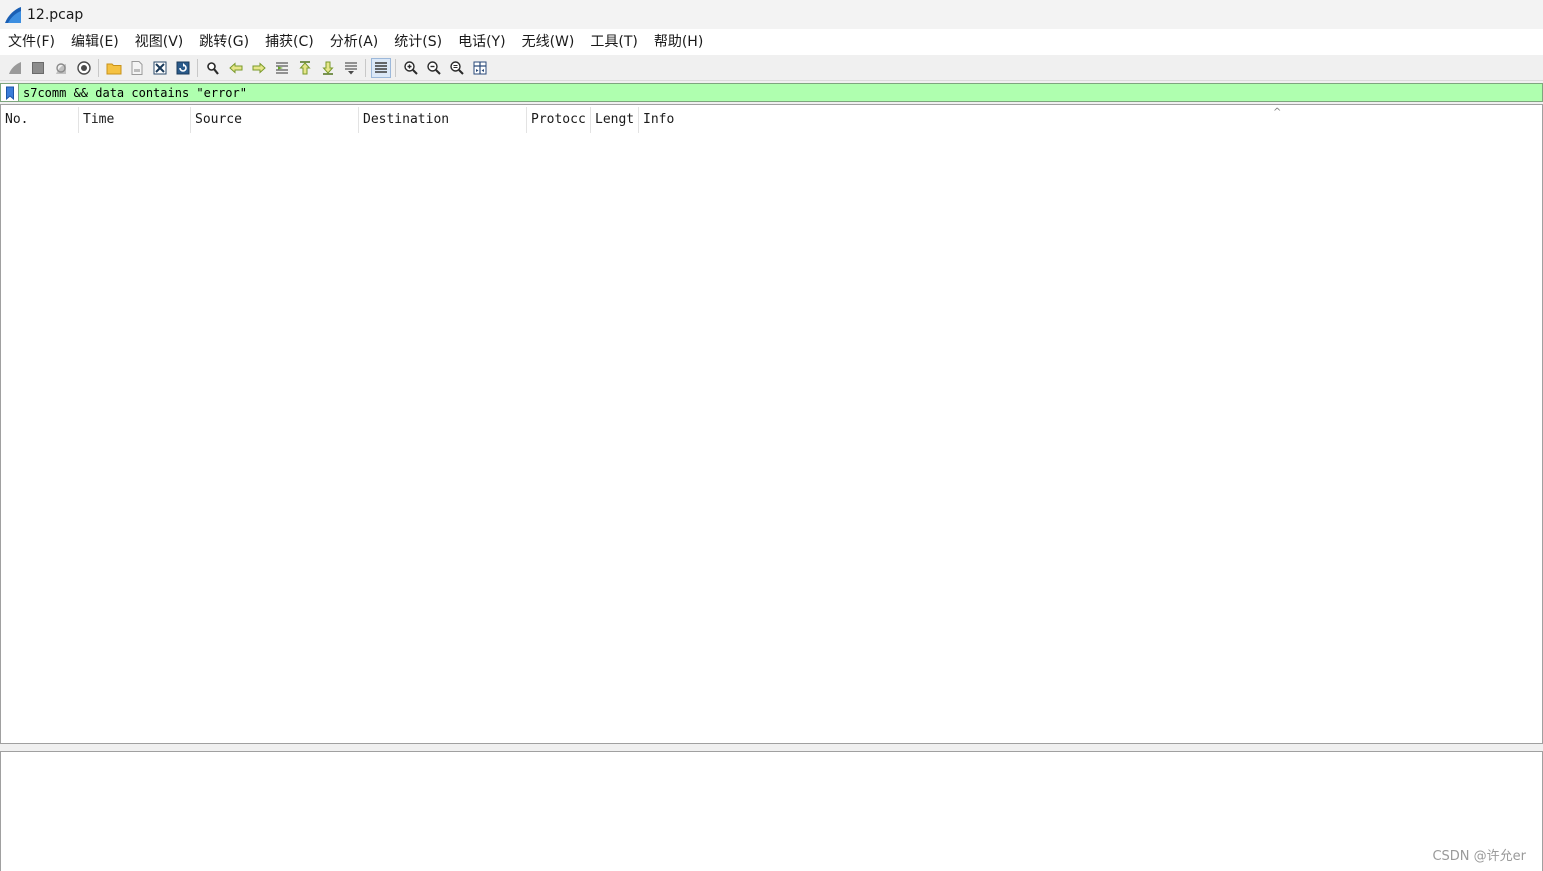 The height and width of the screenshot is (871, 1543). What do you see at coordinates (55, 14) in the screenshot?
I see `window-title: 12.pcap` at bounding box center [55, 14].